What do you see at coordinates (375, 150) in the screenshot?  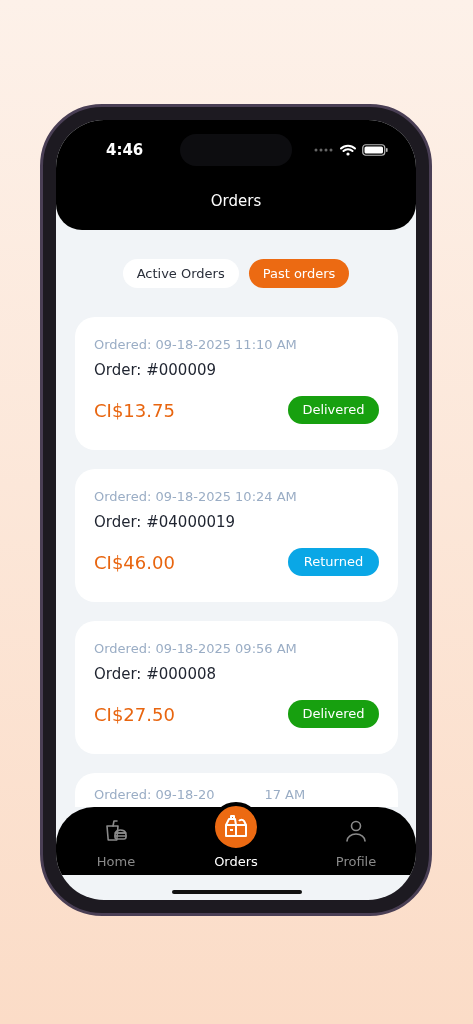 I see `battery-icon` at bounding box center [375, 150].